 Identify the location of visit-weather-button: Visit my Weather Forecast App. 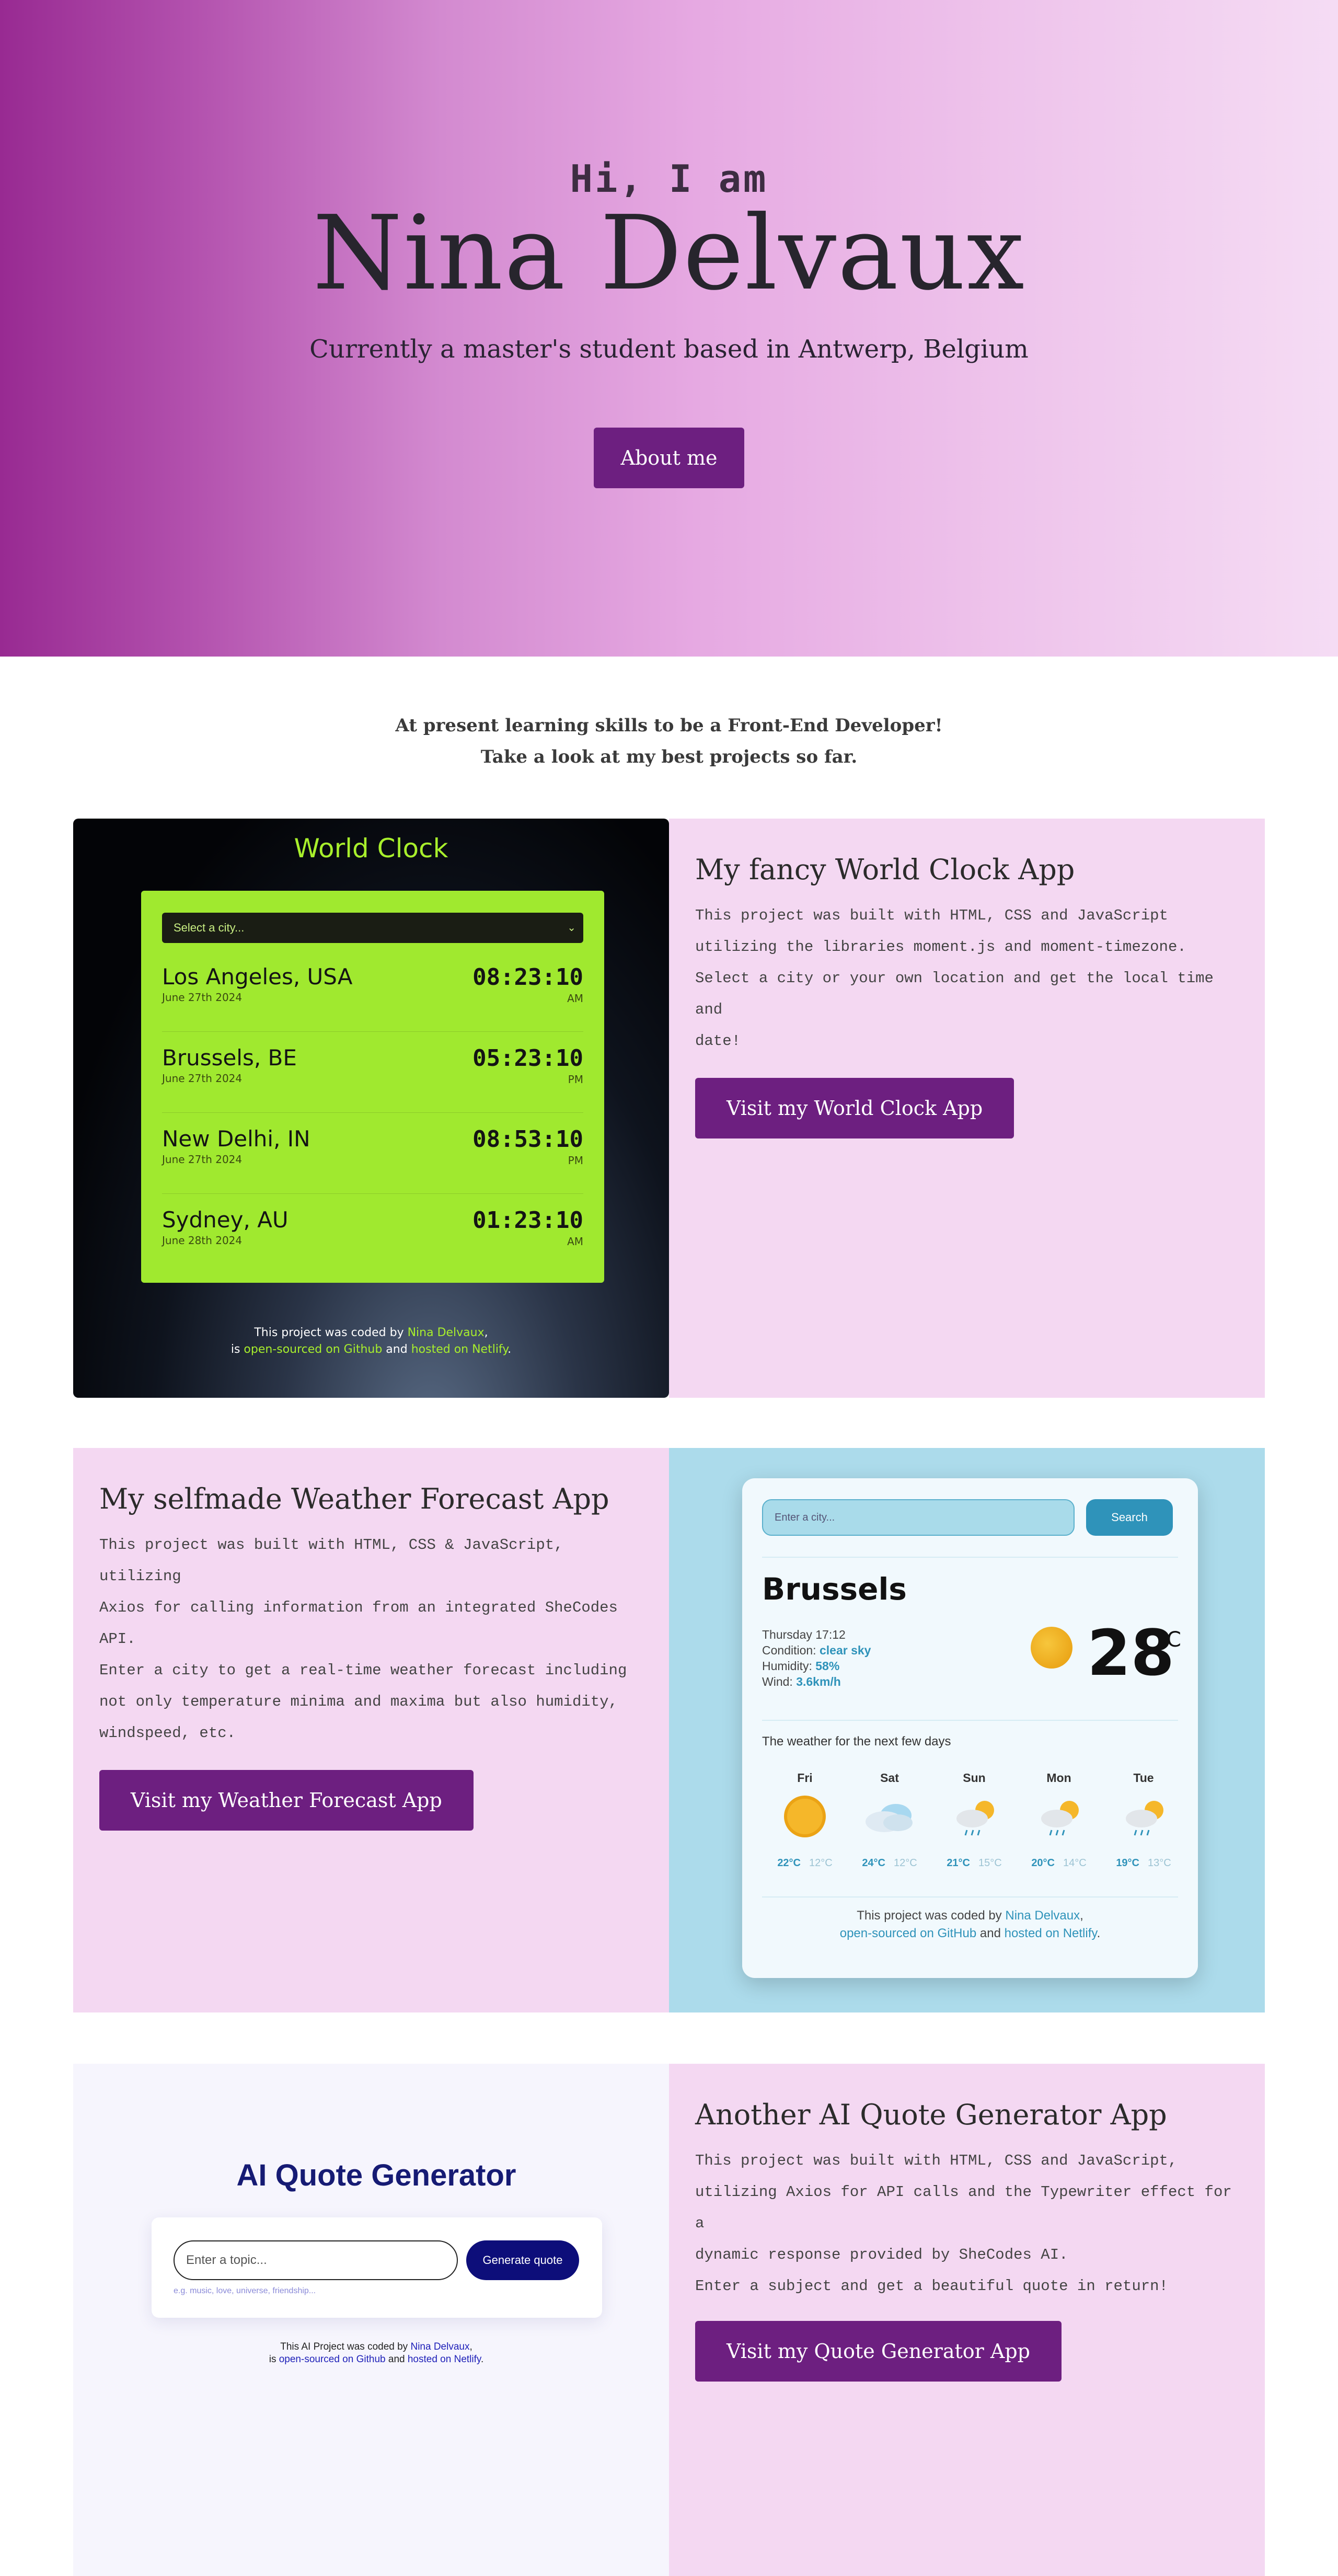
(286, 1800).